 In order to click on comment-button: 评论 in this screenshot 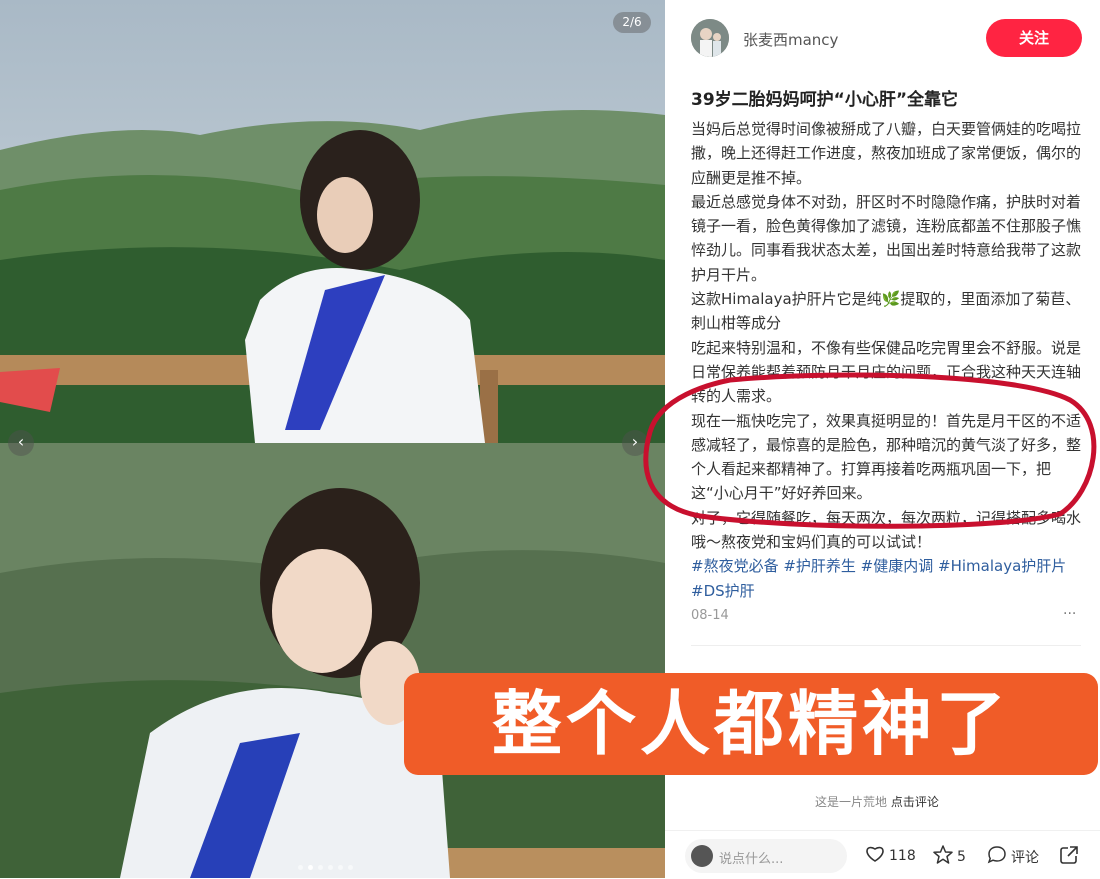, I will do `click(1013, 856)`.